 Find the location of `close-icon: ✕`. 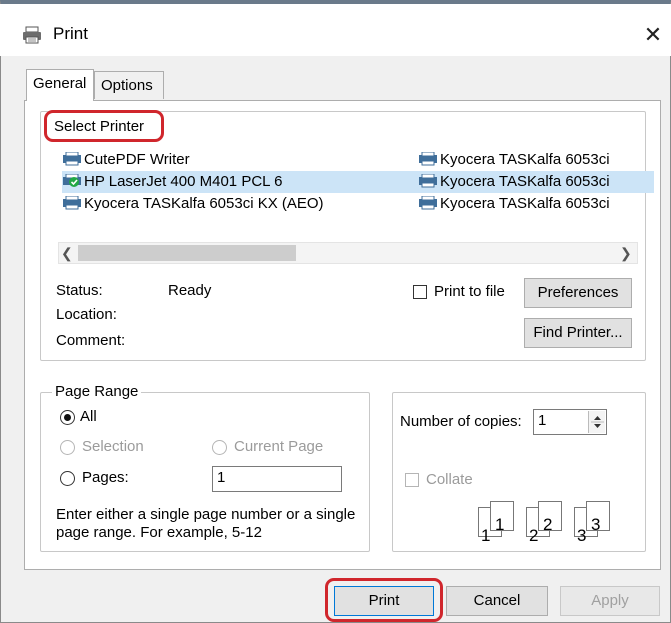

close-icon: ✕ is located at coordinates (653, 35).